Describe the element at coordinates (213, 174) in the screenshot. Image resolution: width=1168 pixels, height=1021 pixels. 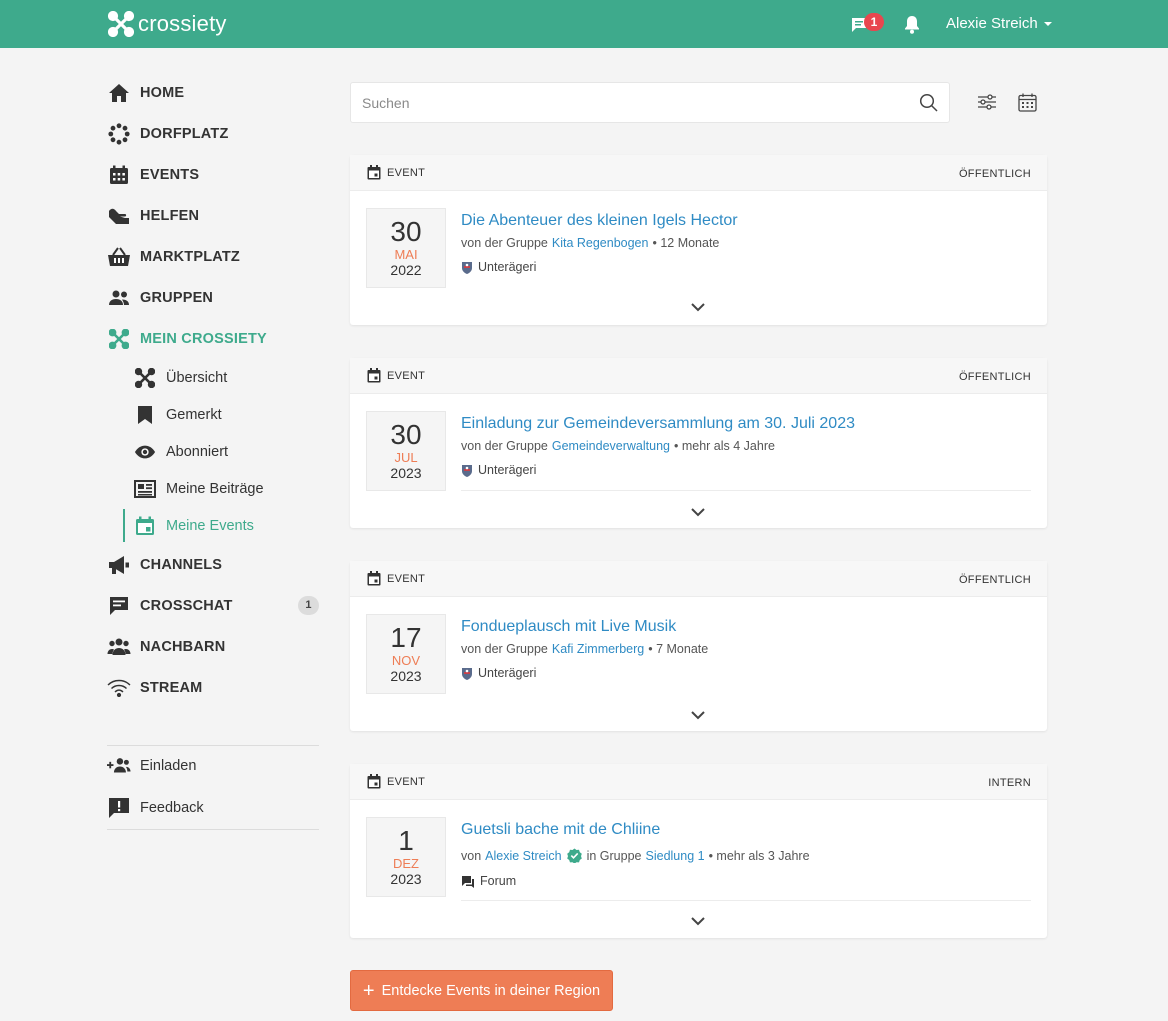
I see `sidebar-item-events: EVENTS` at that location.